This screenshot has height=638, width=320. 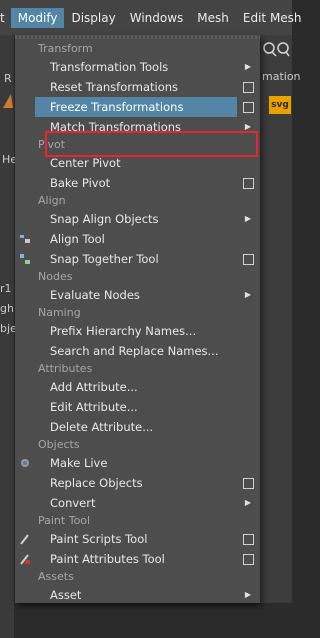 I want to click on lasso-icons, so click(x=276, y=49).